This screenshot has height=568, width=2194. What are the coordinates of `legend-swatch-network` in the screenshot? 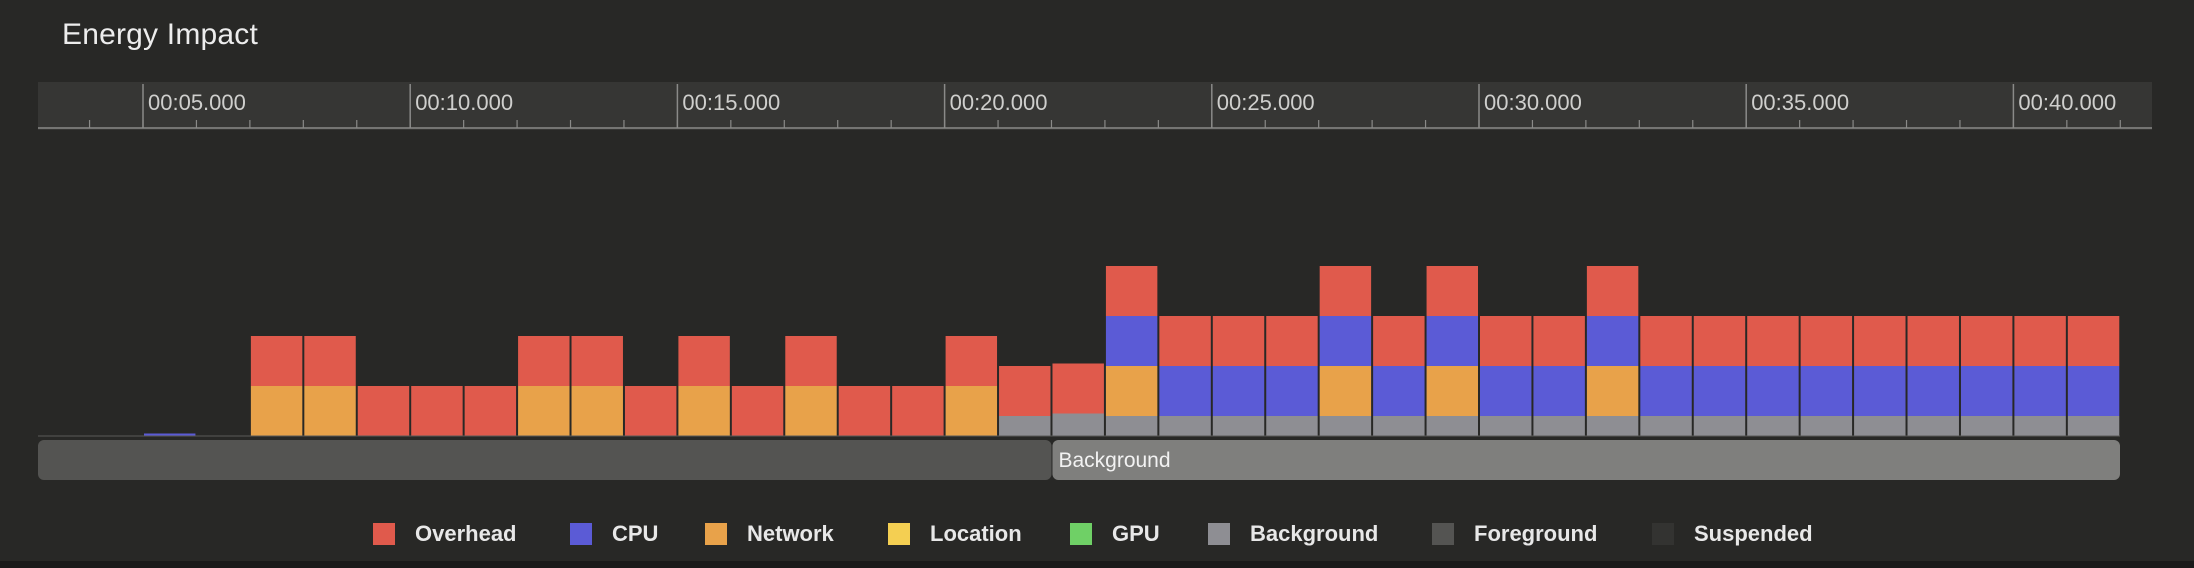 It's located at (716, 534).